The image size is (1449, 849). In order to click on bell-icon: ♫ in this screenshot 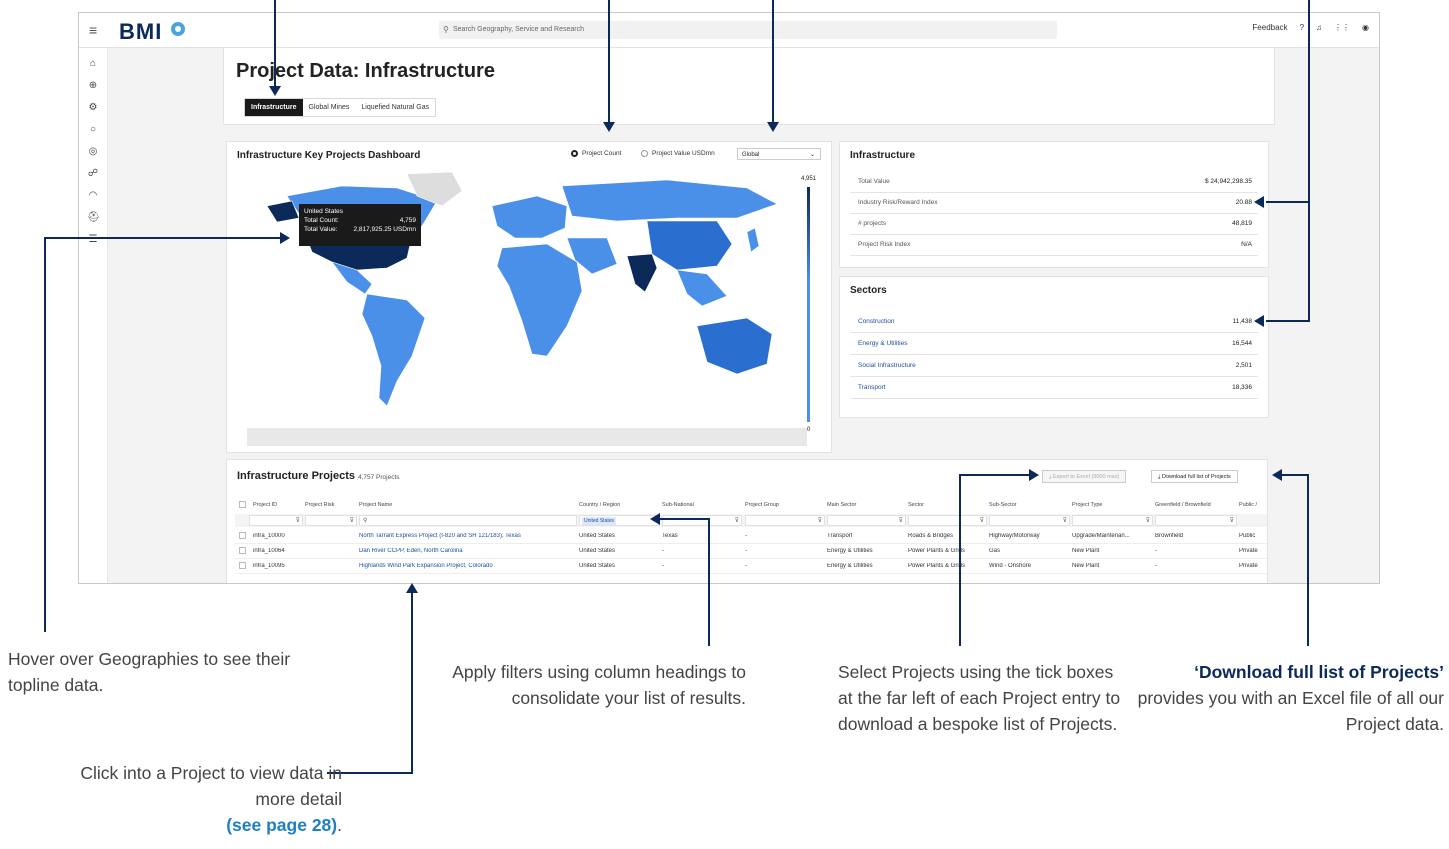, I will do `click(1319, 27)`.